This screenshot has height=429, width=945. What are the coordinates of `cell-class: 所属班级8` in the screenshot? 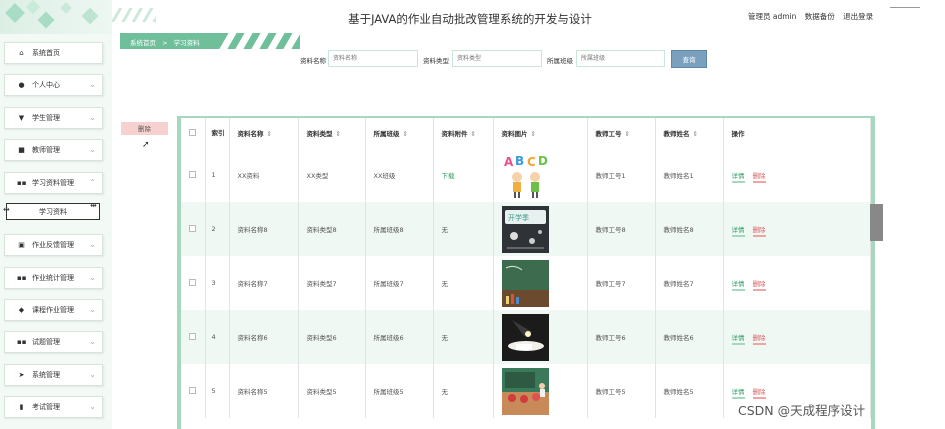 It's located at (399, 229).